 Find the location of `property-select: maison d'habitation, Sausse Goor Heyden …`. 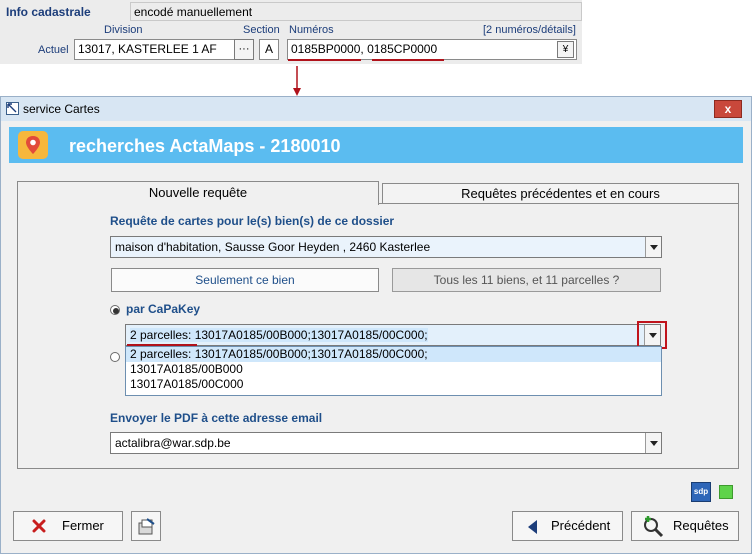

property-select: maison d'habitation, Sausse Goor Heyden … is located at coordinates (386, 247).